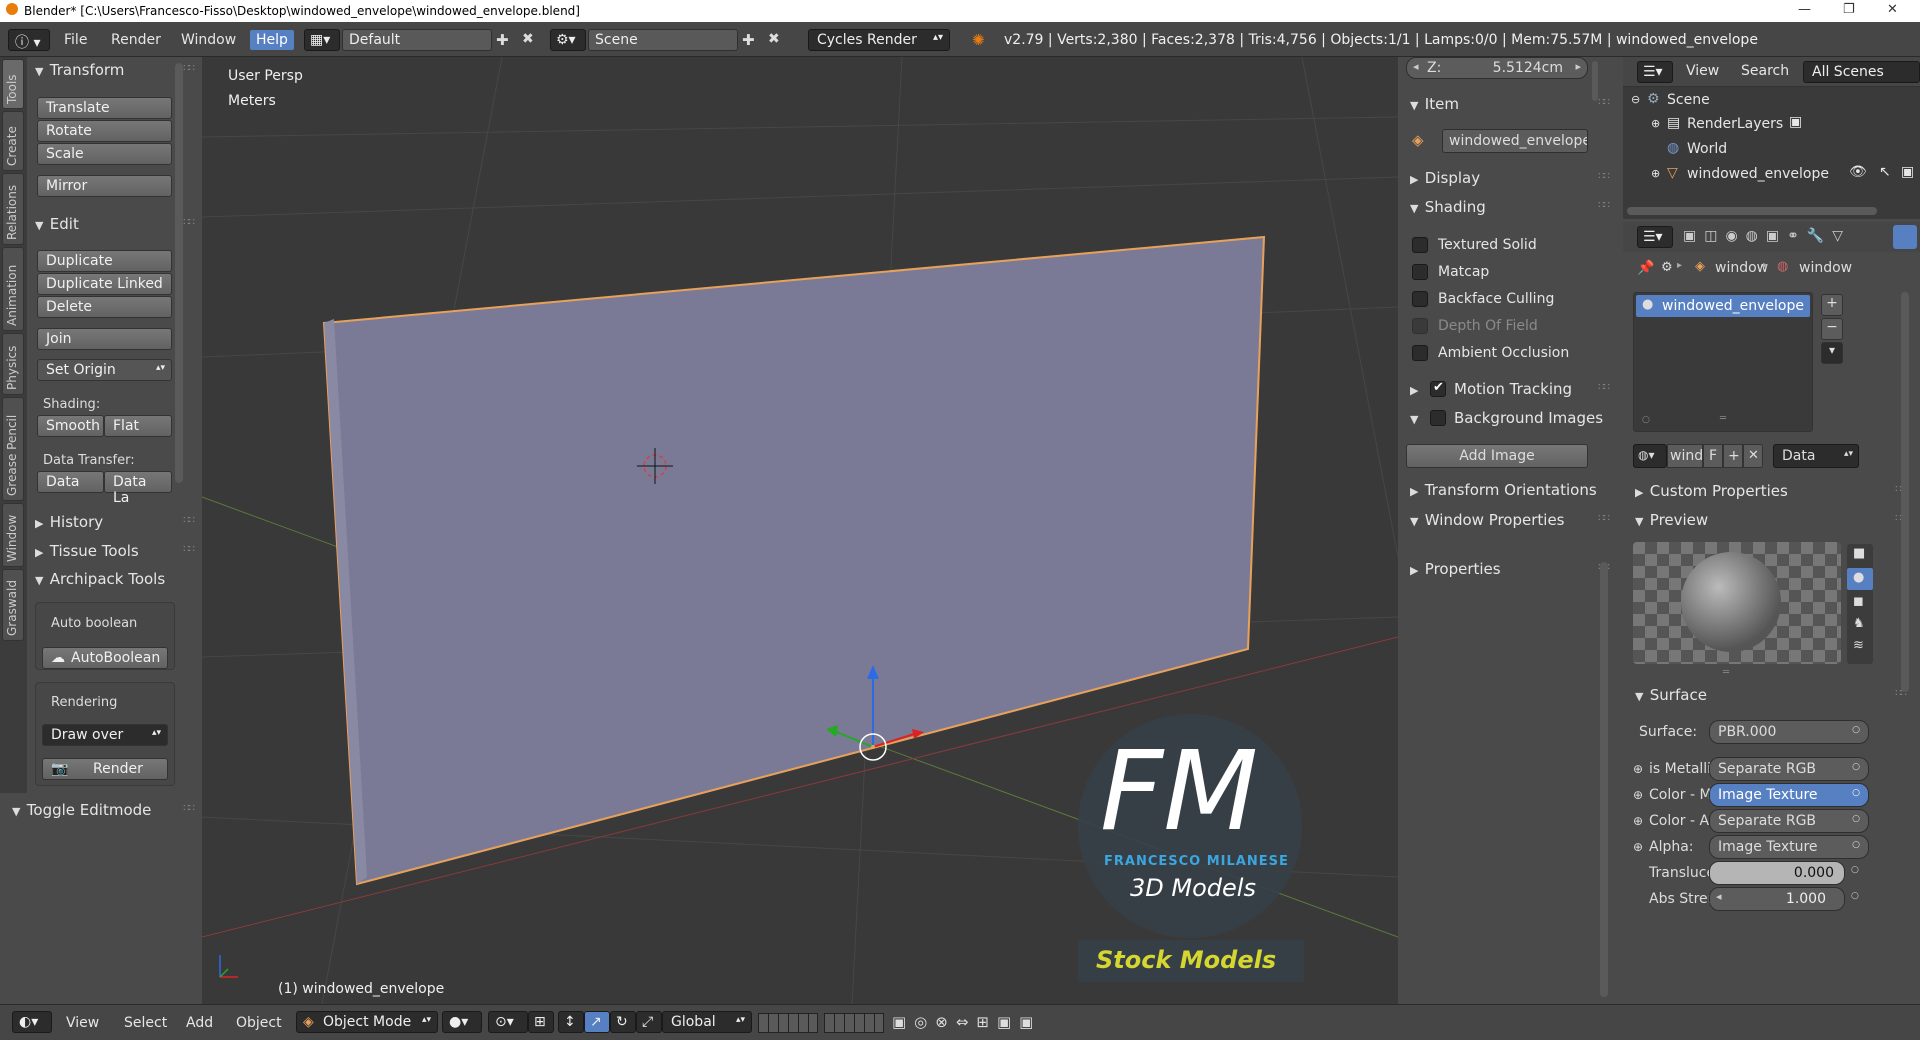  What do you see at coordinates (1723, 306) in the screenshot?
I see `material-slot-row: ● windowed_envelope` at bounding box center [1723, 306].